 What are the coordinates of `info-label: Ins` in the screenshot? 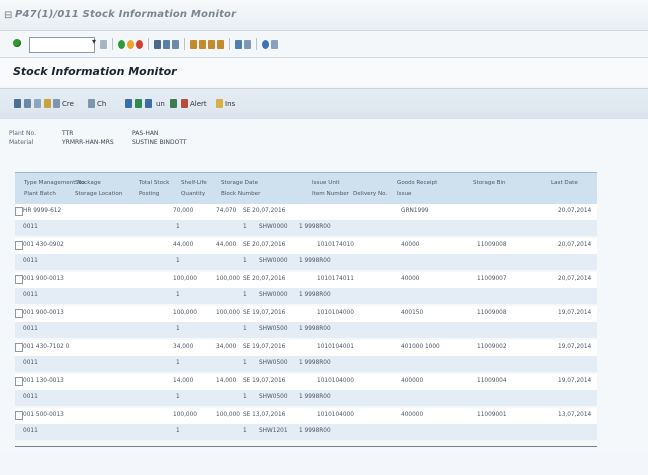 It's located at (230, 103).